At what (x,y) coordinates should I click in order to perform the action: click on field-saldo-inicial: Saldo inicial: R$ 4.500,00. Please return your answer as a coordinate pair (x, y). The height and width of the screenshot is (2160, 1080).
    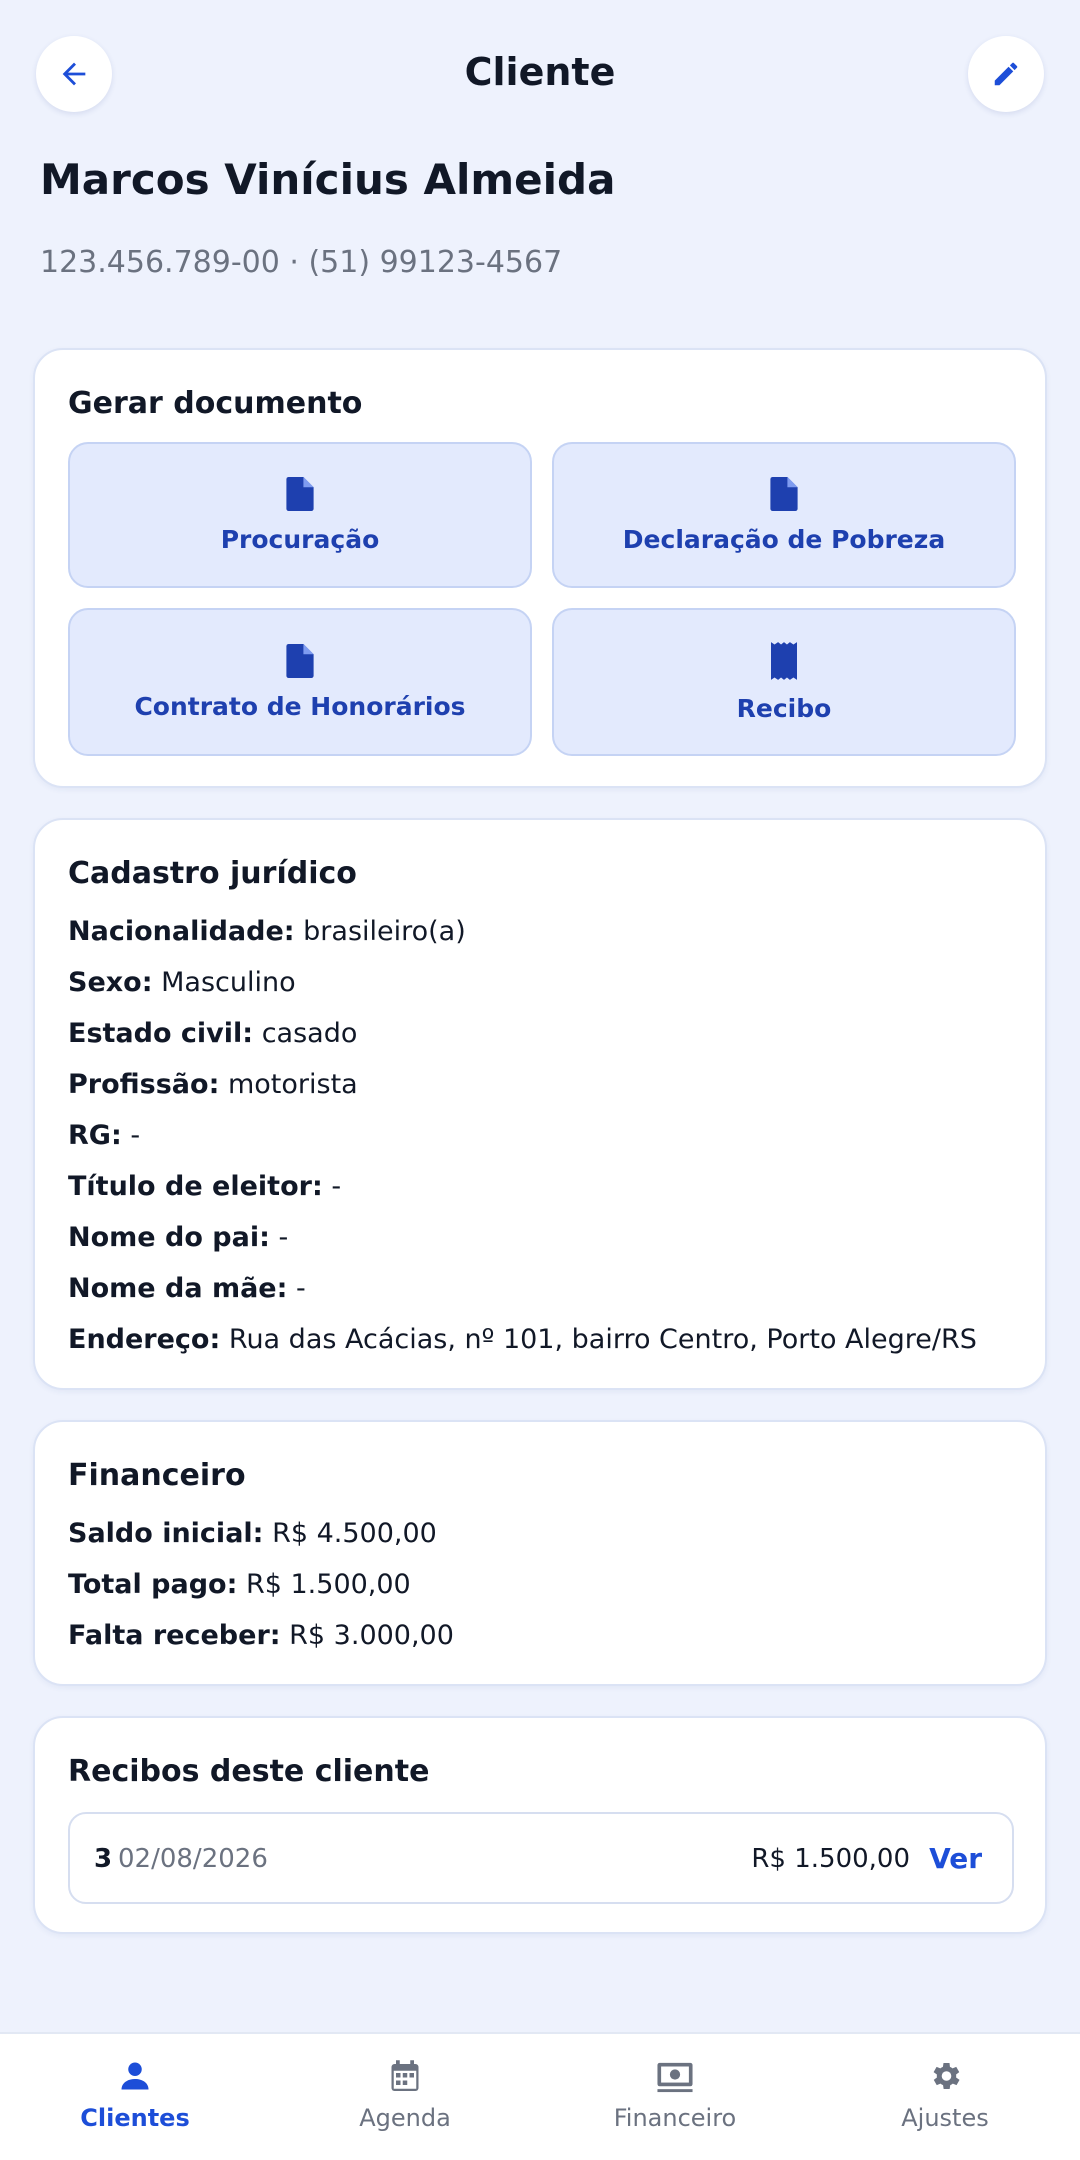
    Looking at the image, I should click on (252, 1533).